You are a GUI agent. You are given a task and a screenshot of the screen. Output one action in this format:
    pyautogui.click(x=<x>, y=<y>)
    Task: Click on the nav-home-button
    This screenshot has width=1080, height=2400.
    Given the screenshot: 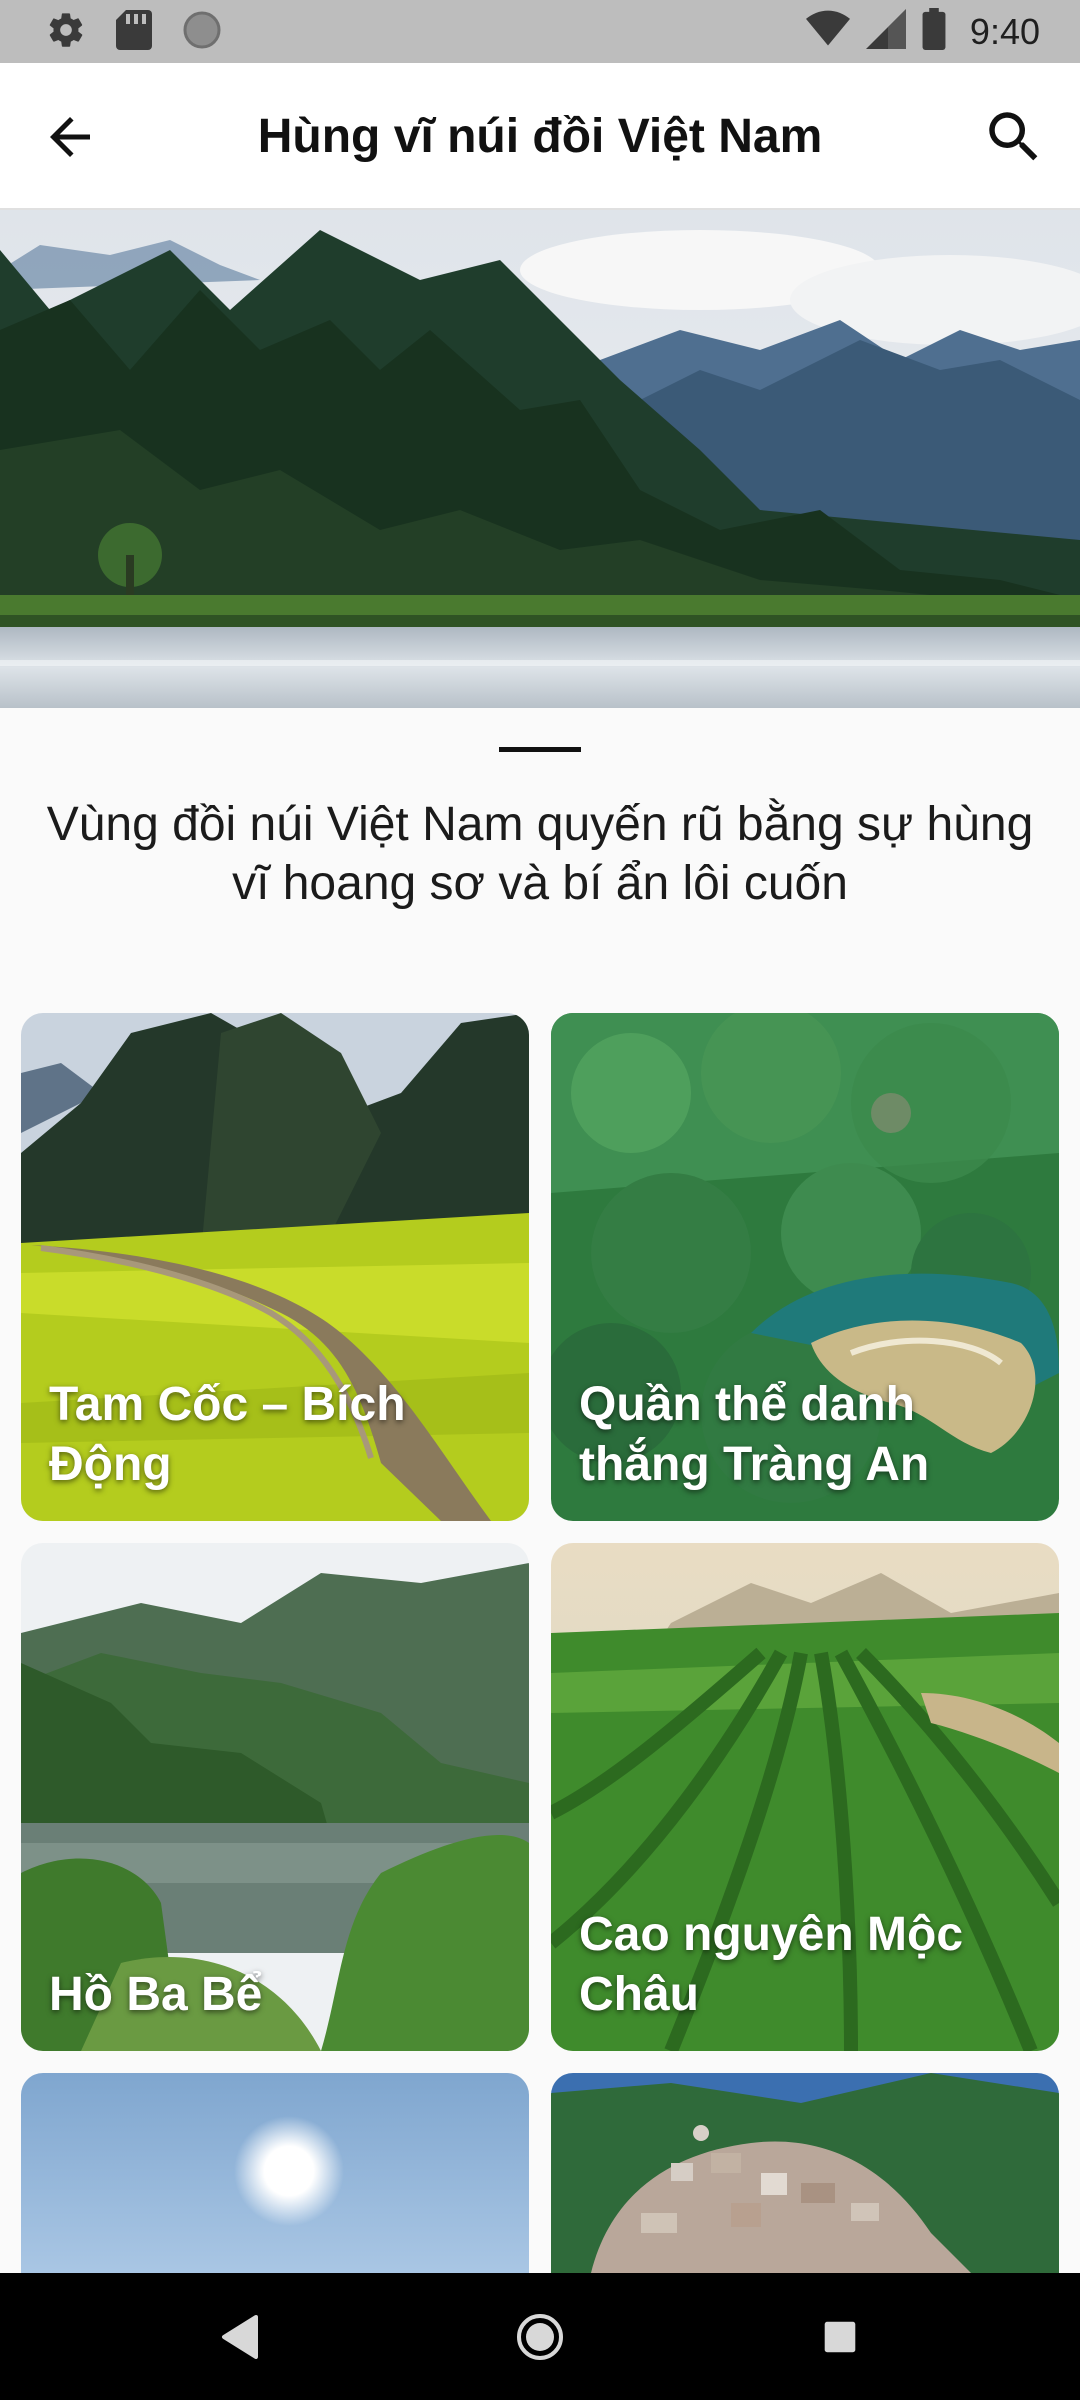 What is the action you would take?
    pyautogui.click(x=540, y=2337)
    